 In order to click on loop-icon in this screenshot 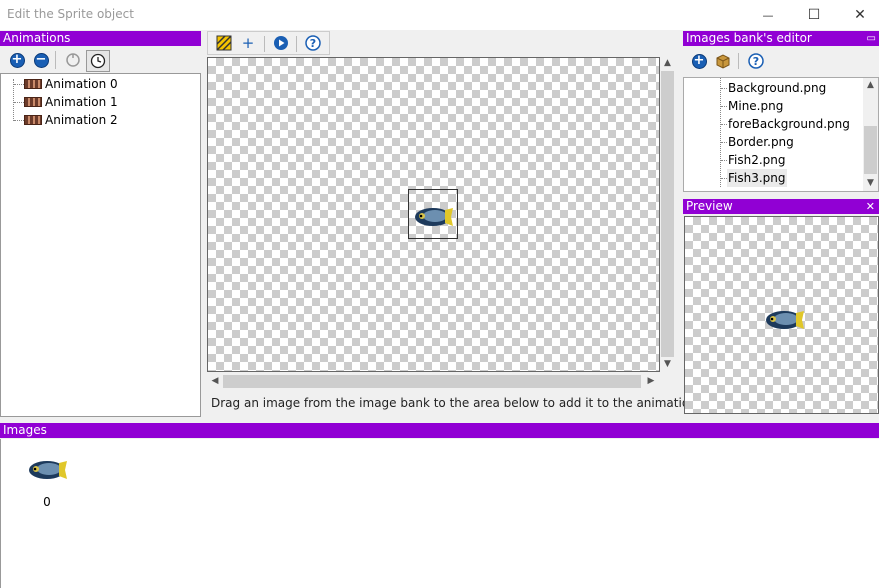, I will do `click(73, 60)`.